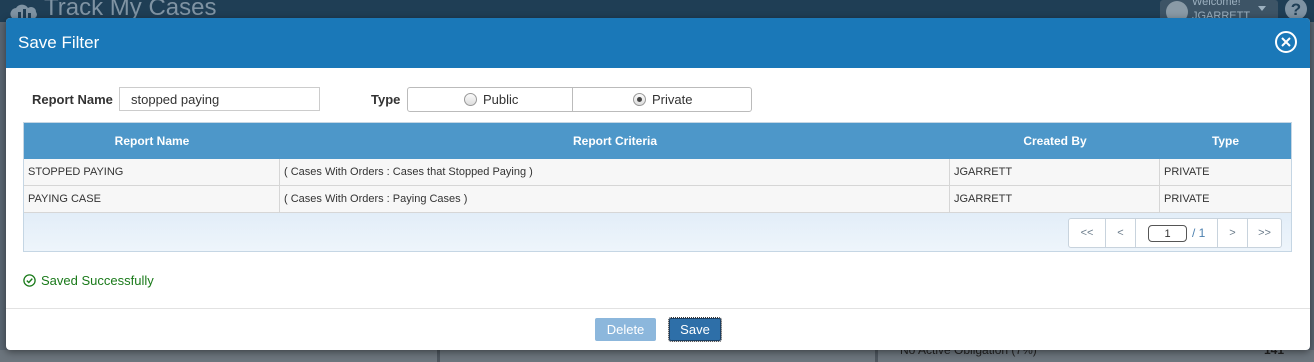 The width and height of the screenshot is (1314, 362). I want to click on cell-report-criteria: ( Cases With Orders : Paying Cases ), so click(615, 199).